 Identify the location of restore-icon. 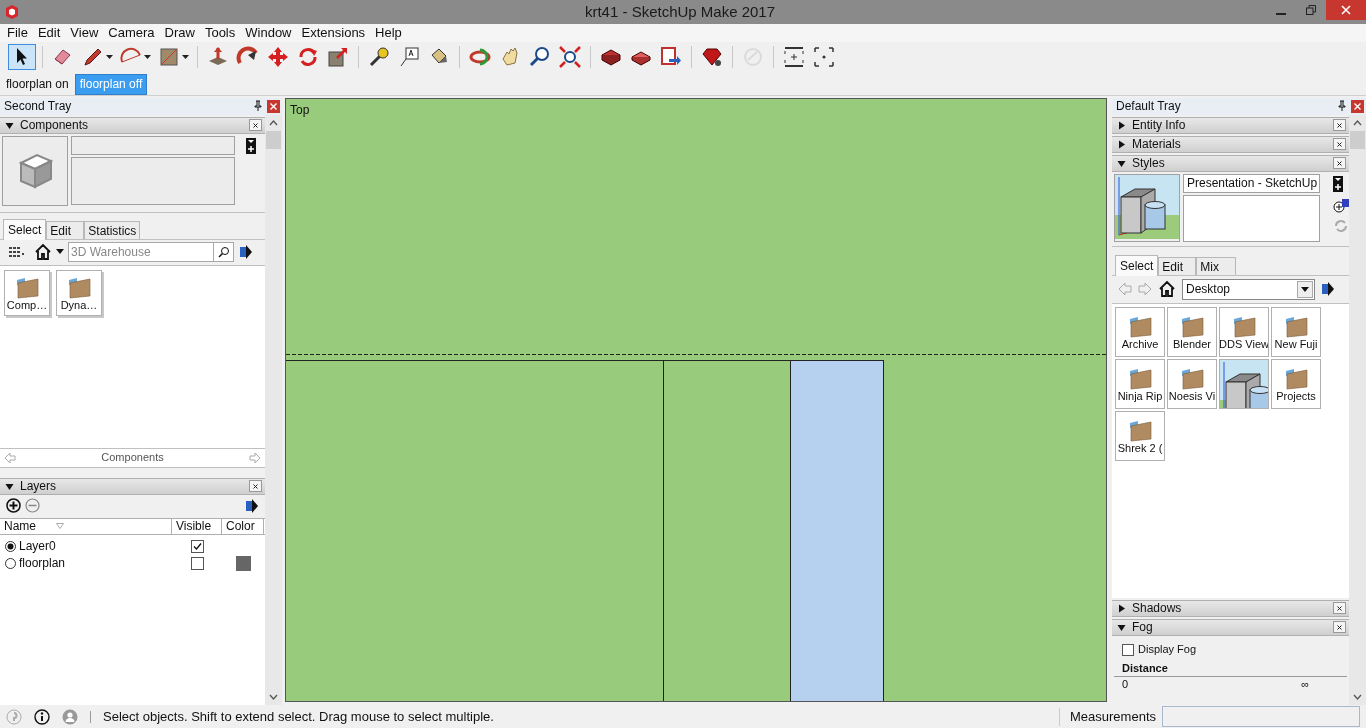
(1311, 10).